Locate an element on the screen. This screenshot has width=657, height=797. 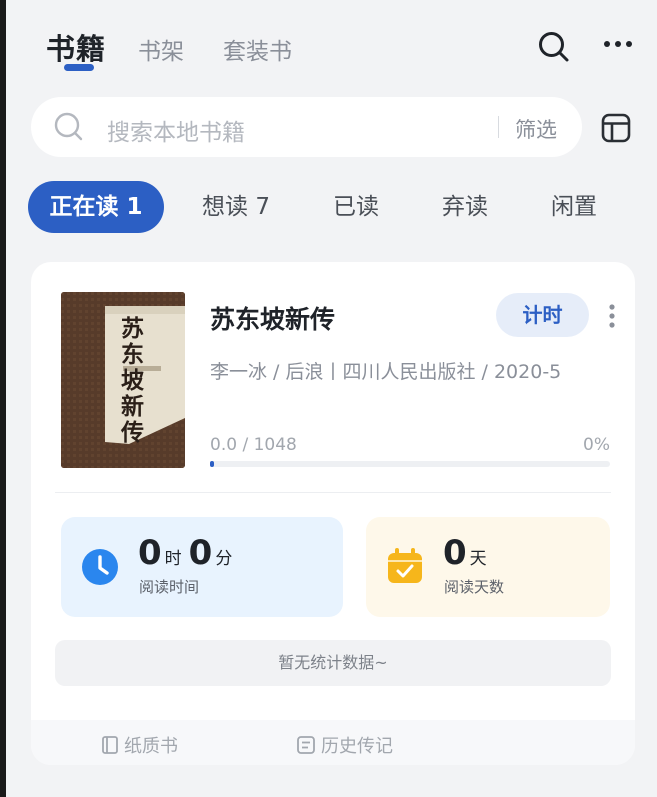
status-filter-bar: 正在读 1 想读 7 已读 弃读 闲置 is located at coordinates (333, 207).